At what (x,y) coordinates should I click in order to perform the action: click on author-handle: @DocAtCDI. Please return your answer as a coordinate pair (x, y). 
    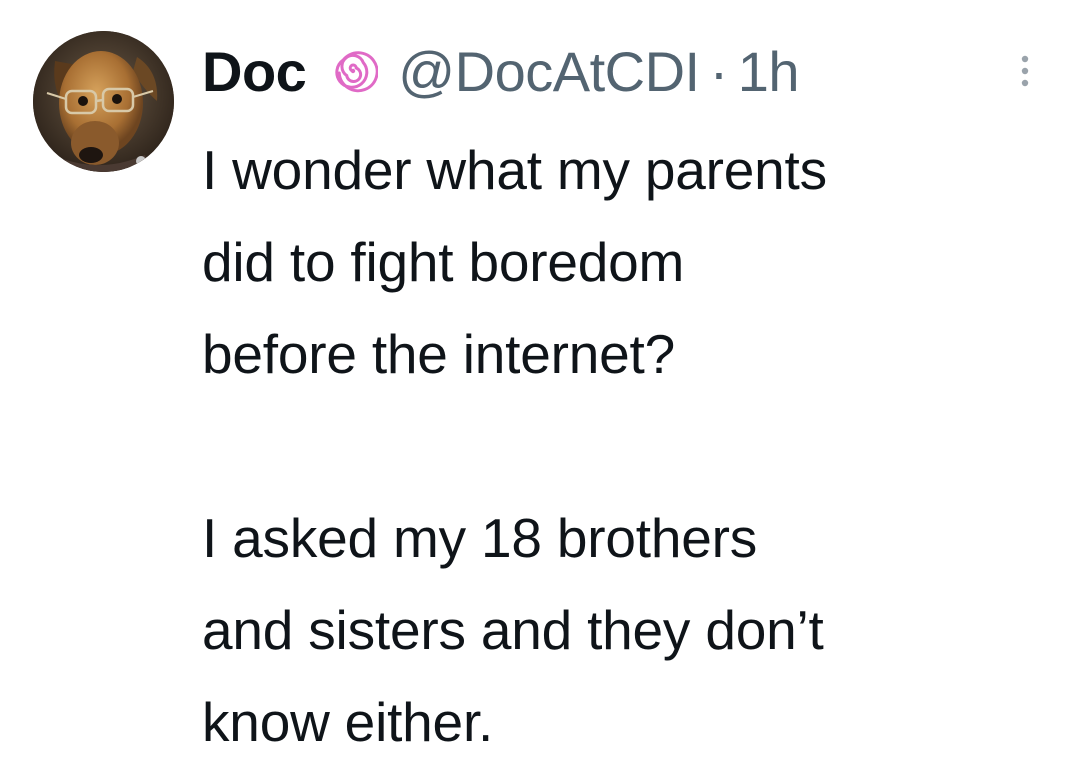
    Looking at the image, I should click on (549, 71).